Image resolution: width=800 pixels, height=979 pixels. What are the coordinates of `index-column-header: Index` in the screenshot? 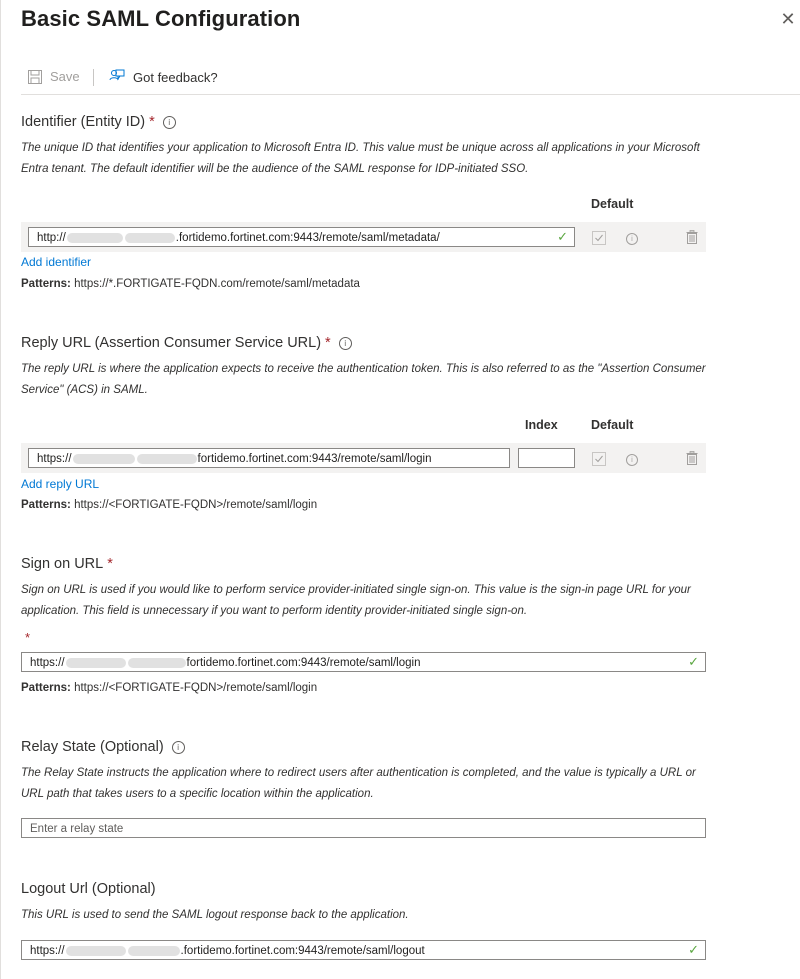 It's located at (541, 425).